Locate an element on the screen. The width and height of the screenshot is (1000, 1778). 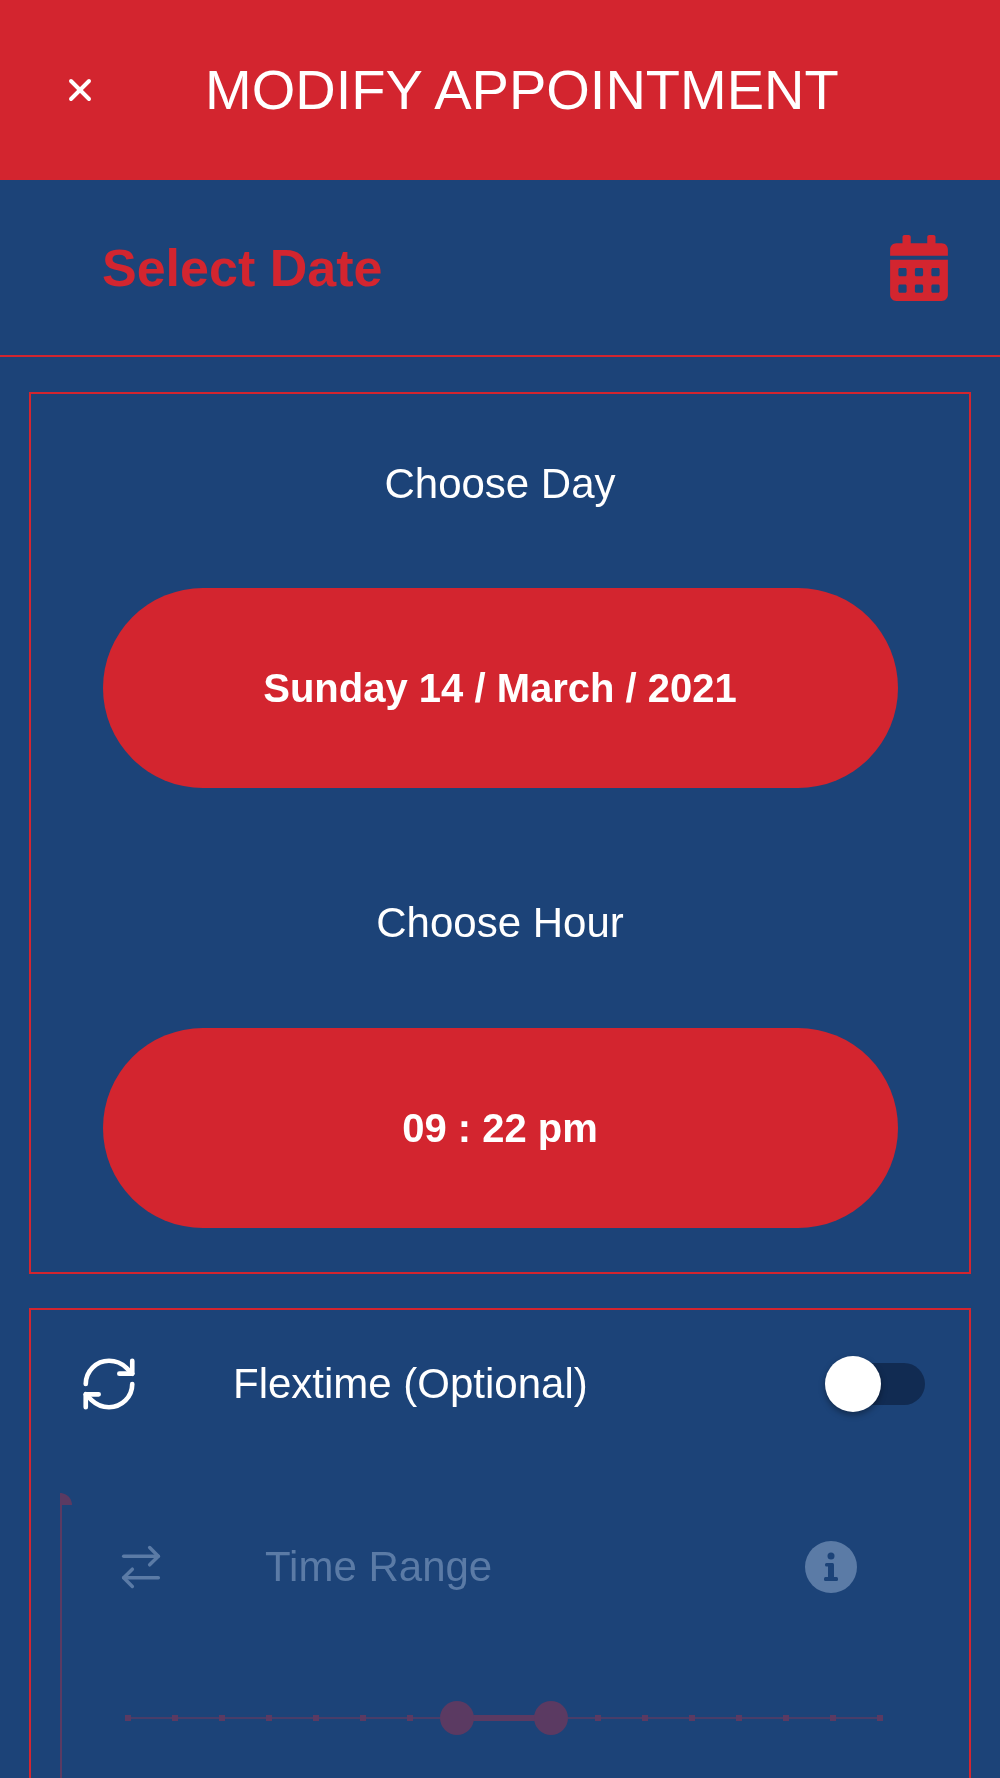
flextime-toggle is located at coordinates (875, 1384).